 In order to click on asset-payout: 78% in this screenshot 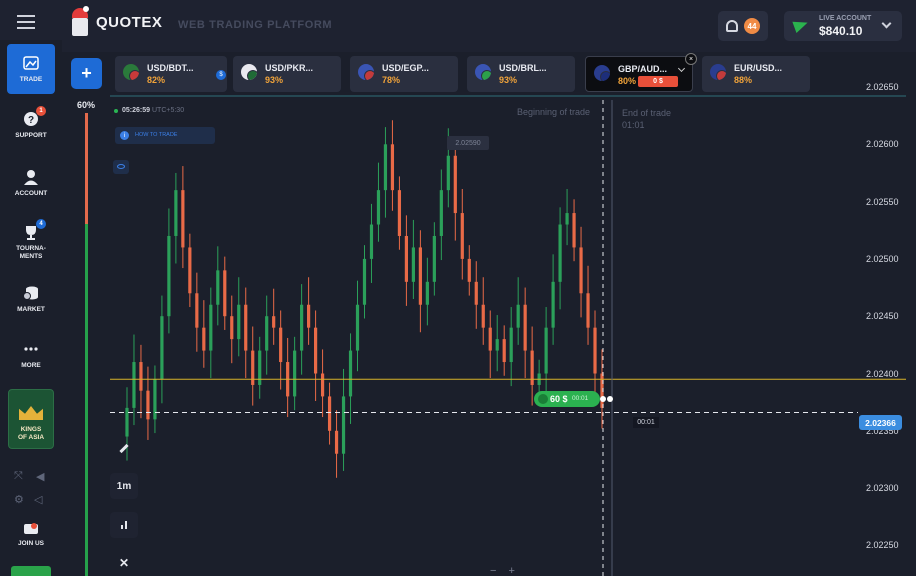, I will do `click(391, 80)`.